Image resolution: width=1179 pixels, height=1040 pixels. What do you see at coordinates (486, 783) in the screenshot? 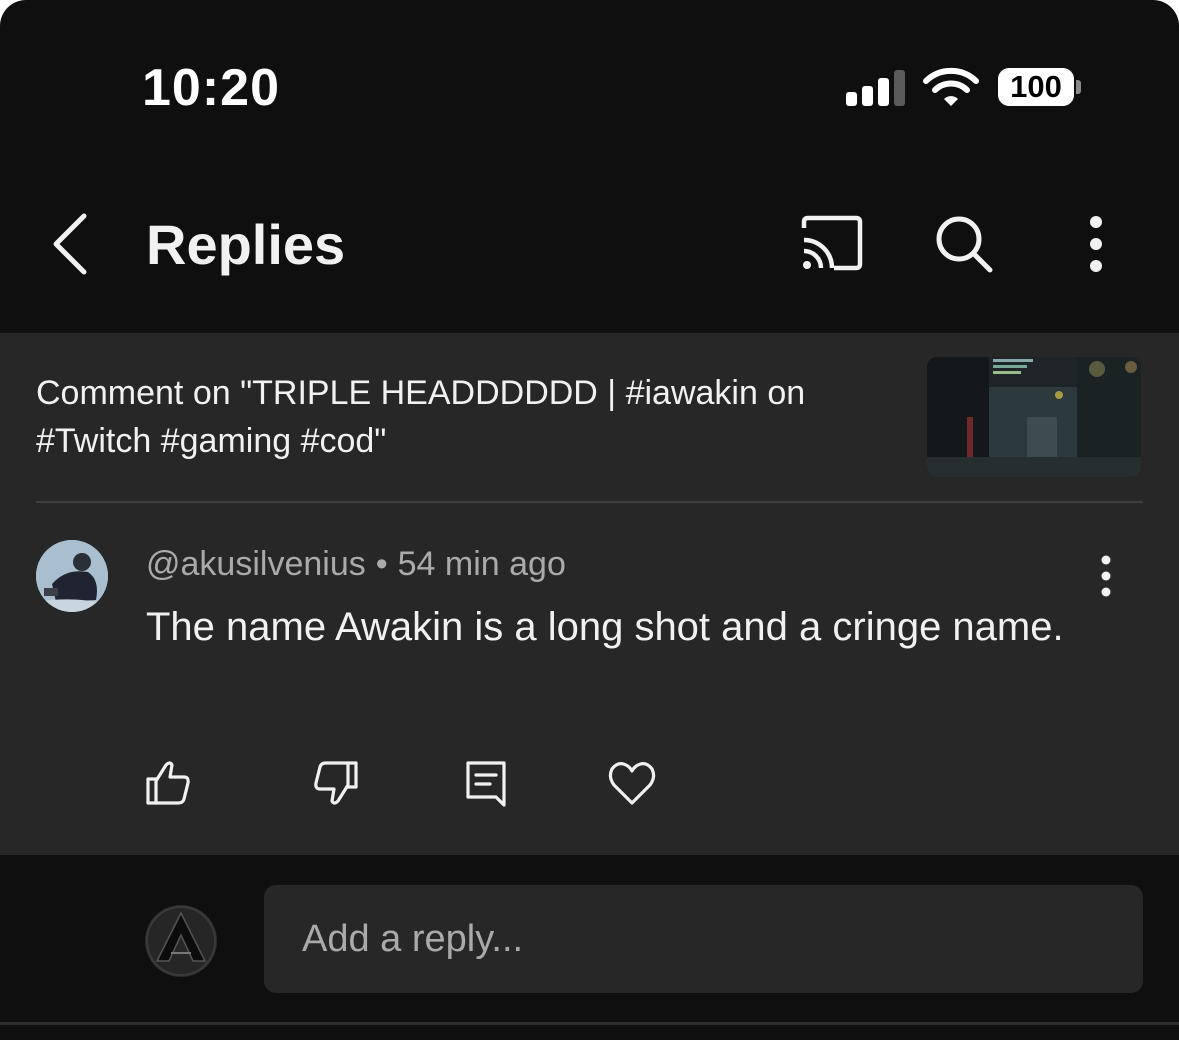
I see `reply-icon` at bounding box center [486, 783].